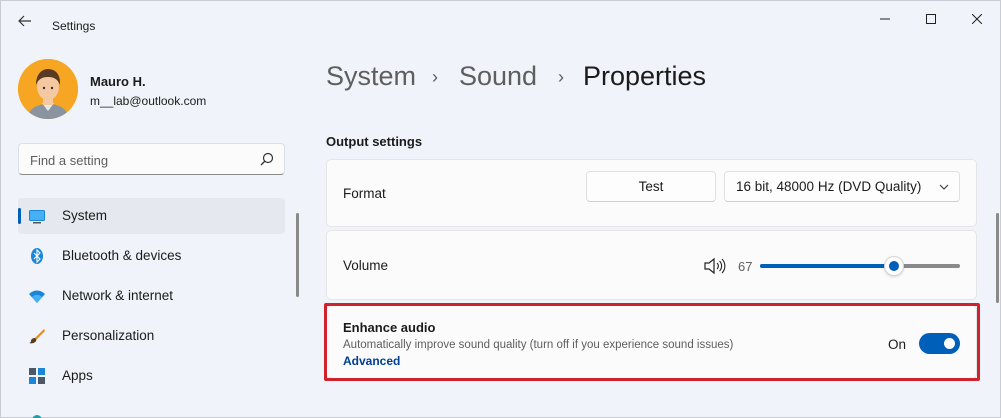 The height and width of the screenshot is (418, 1001). What do you see at coordinates (949, 343) in the screenshot?
I see `toggle-knob` at bounding box center [949, 343].